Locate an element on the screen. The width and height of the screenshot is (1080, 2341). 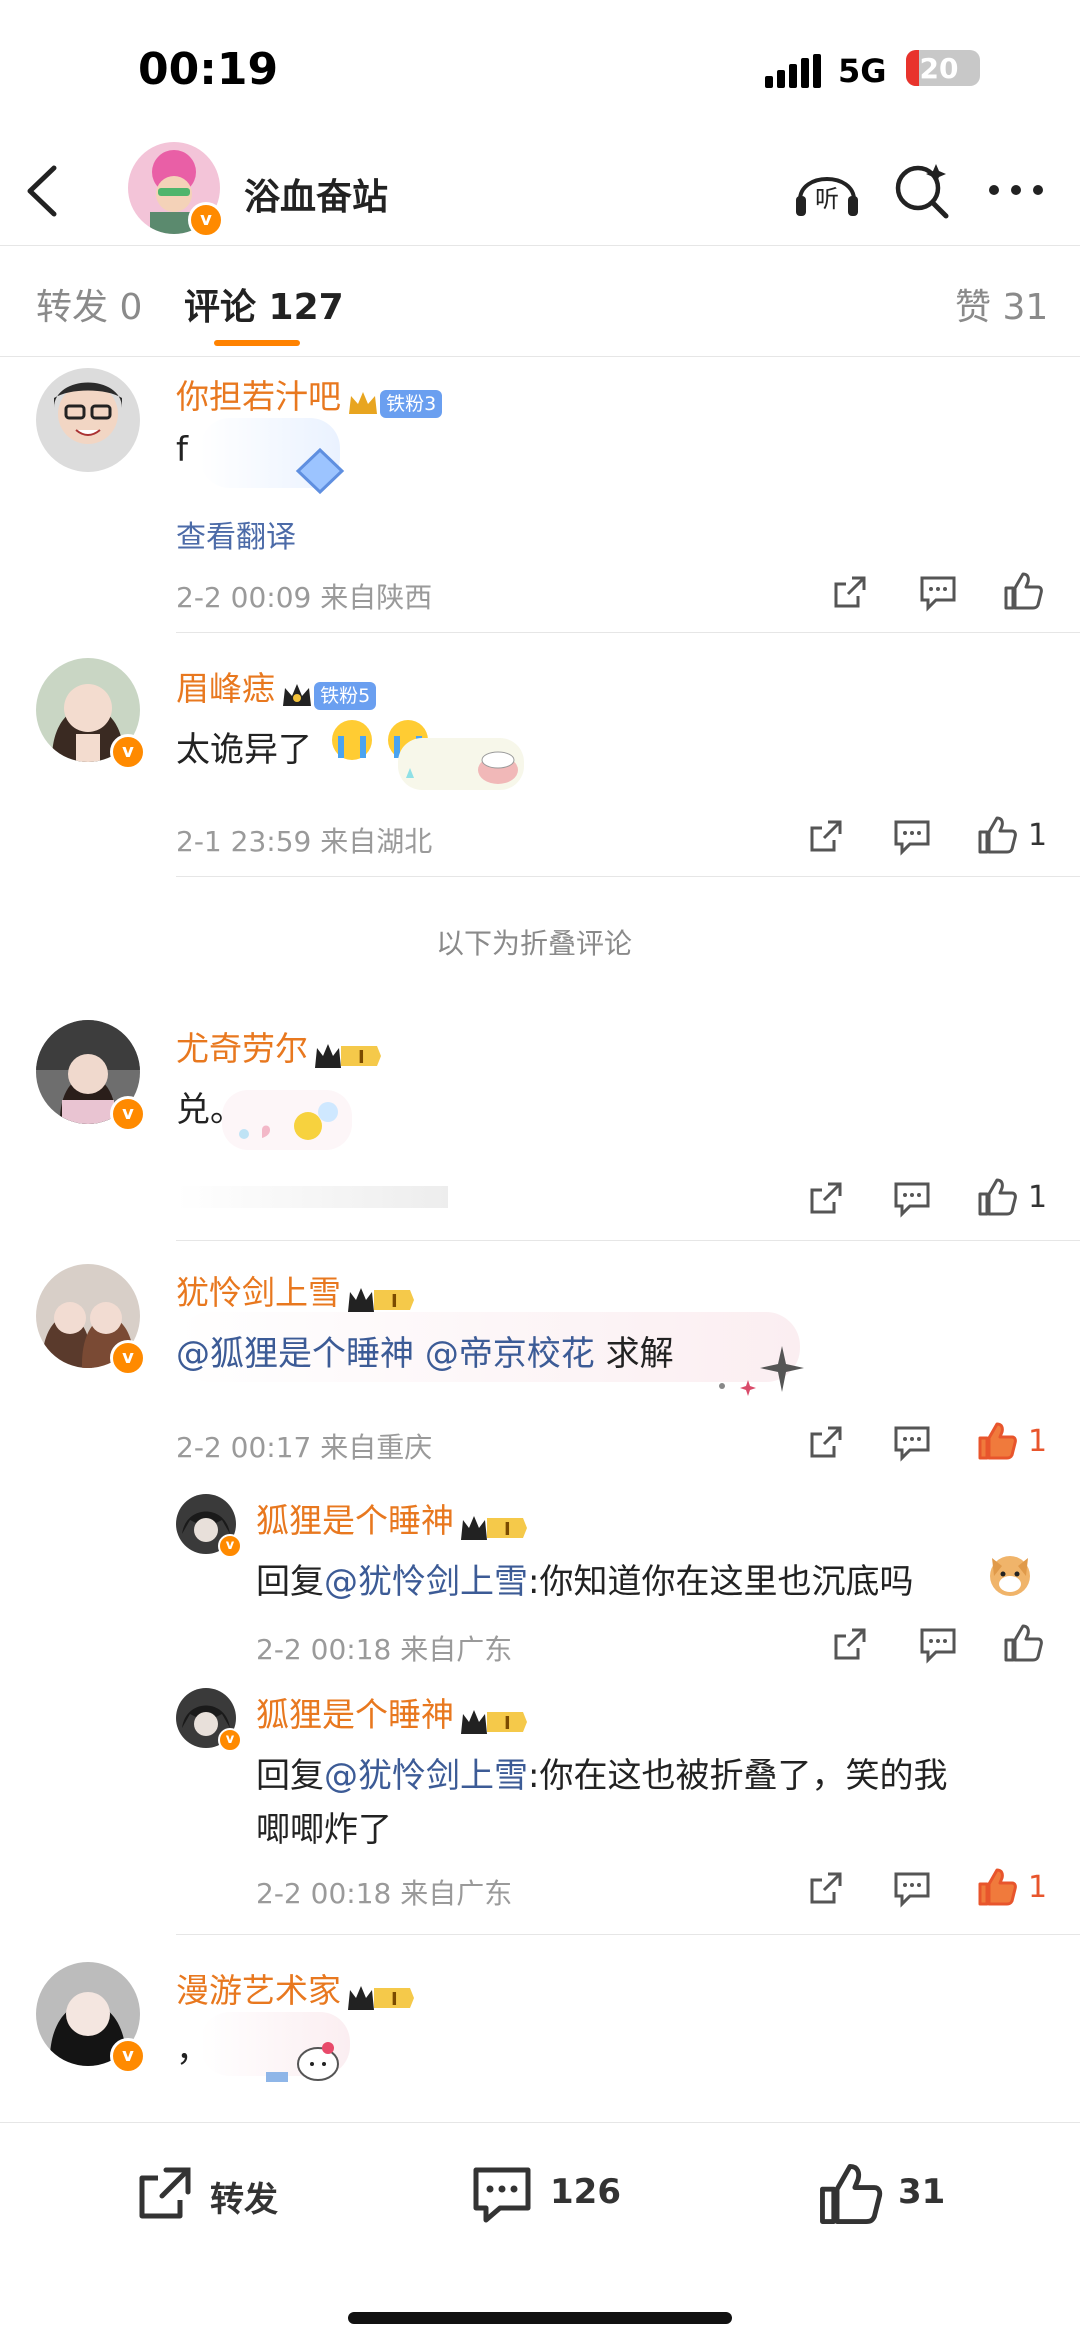
comment-button: 126 is located at coordinates (564, 2194).